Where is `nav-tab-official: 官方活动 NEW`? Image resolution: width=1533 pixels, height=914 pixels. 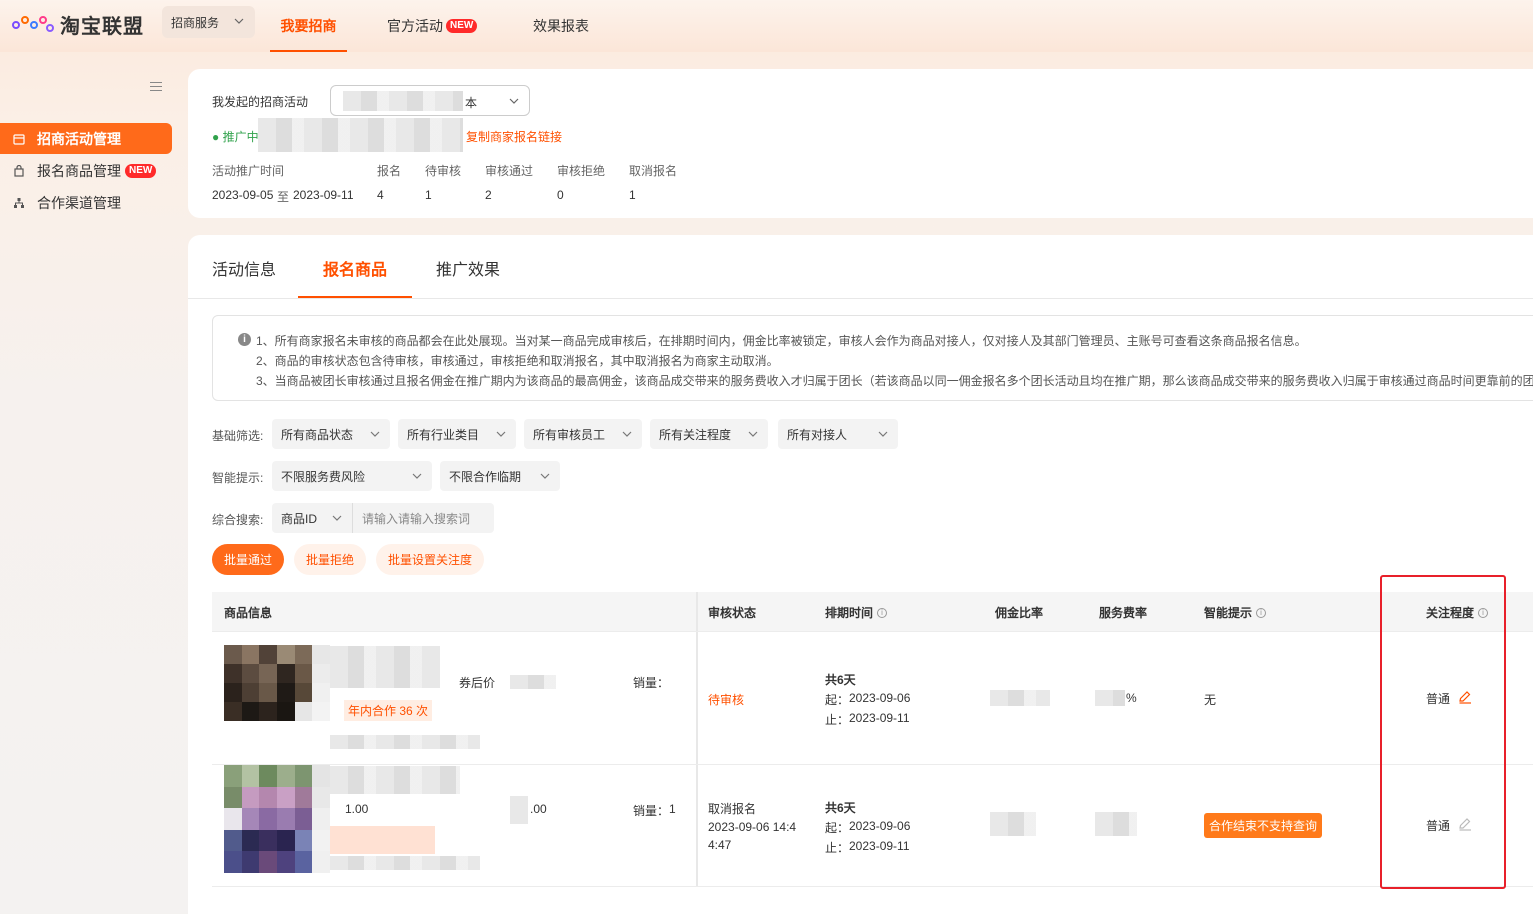
nav-tab-official: 官方活动 NEW is located at coordinates (432, 26).